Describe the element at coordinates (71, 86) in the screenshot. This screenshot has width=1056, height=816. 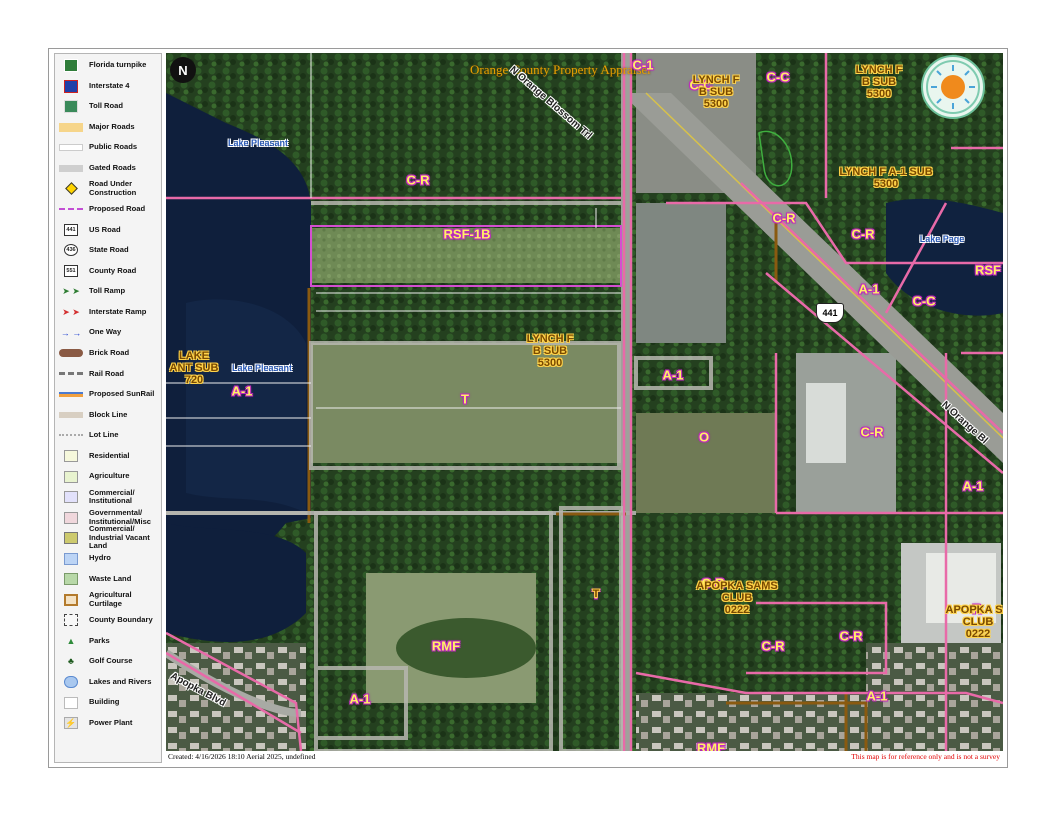
I see `interstate-shield-icon` at that location.